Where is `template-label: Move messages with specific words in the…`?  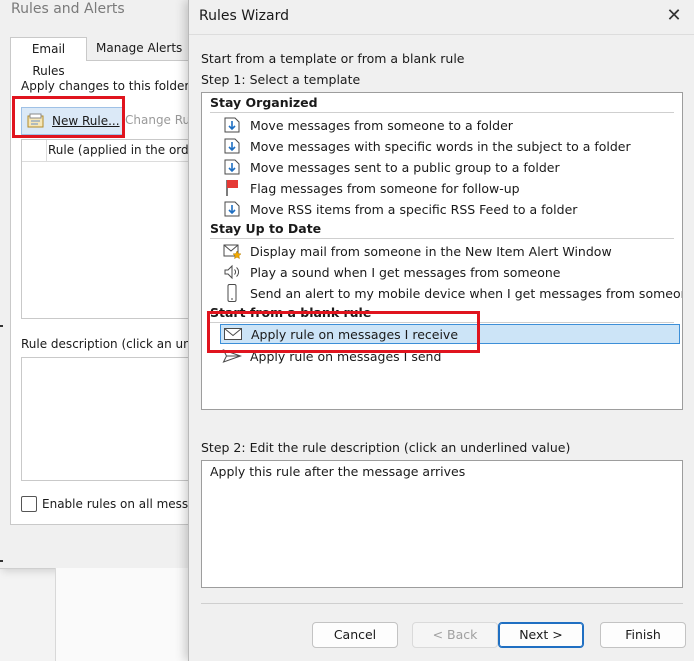
template-label: Move messages with specific words in the… is located at coordinates (440, 146).